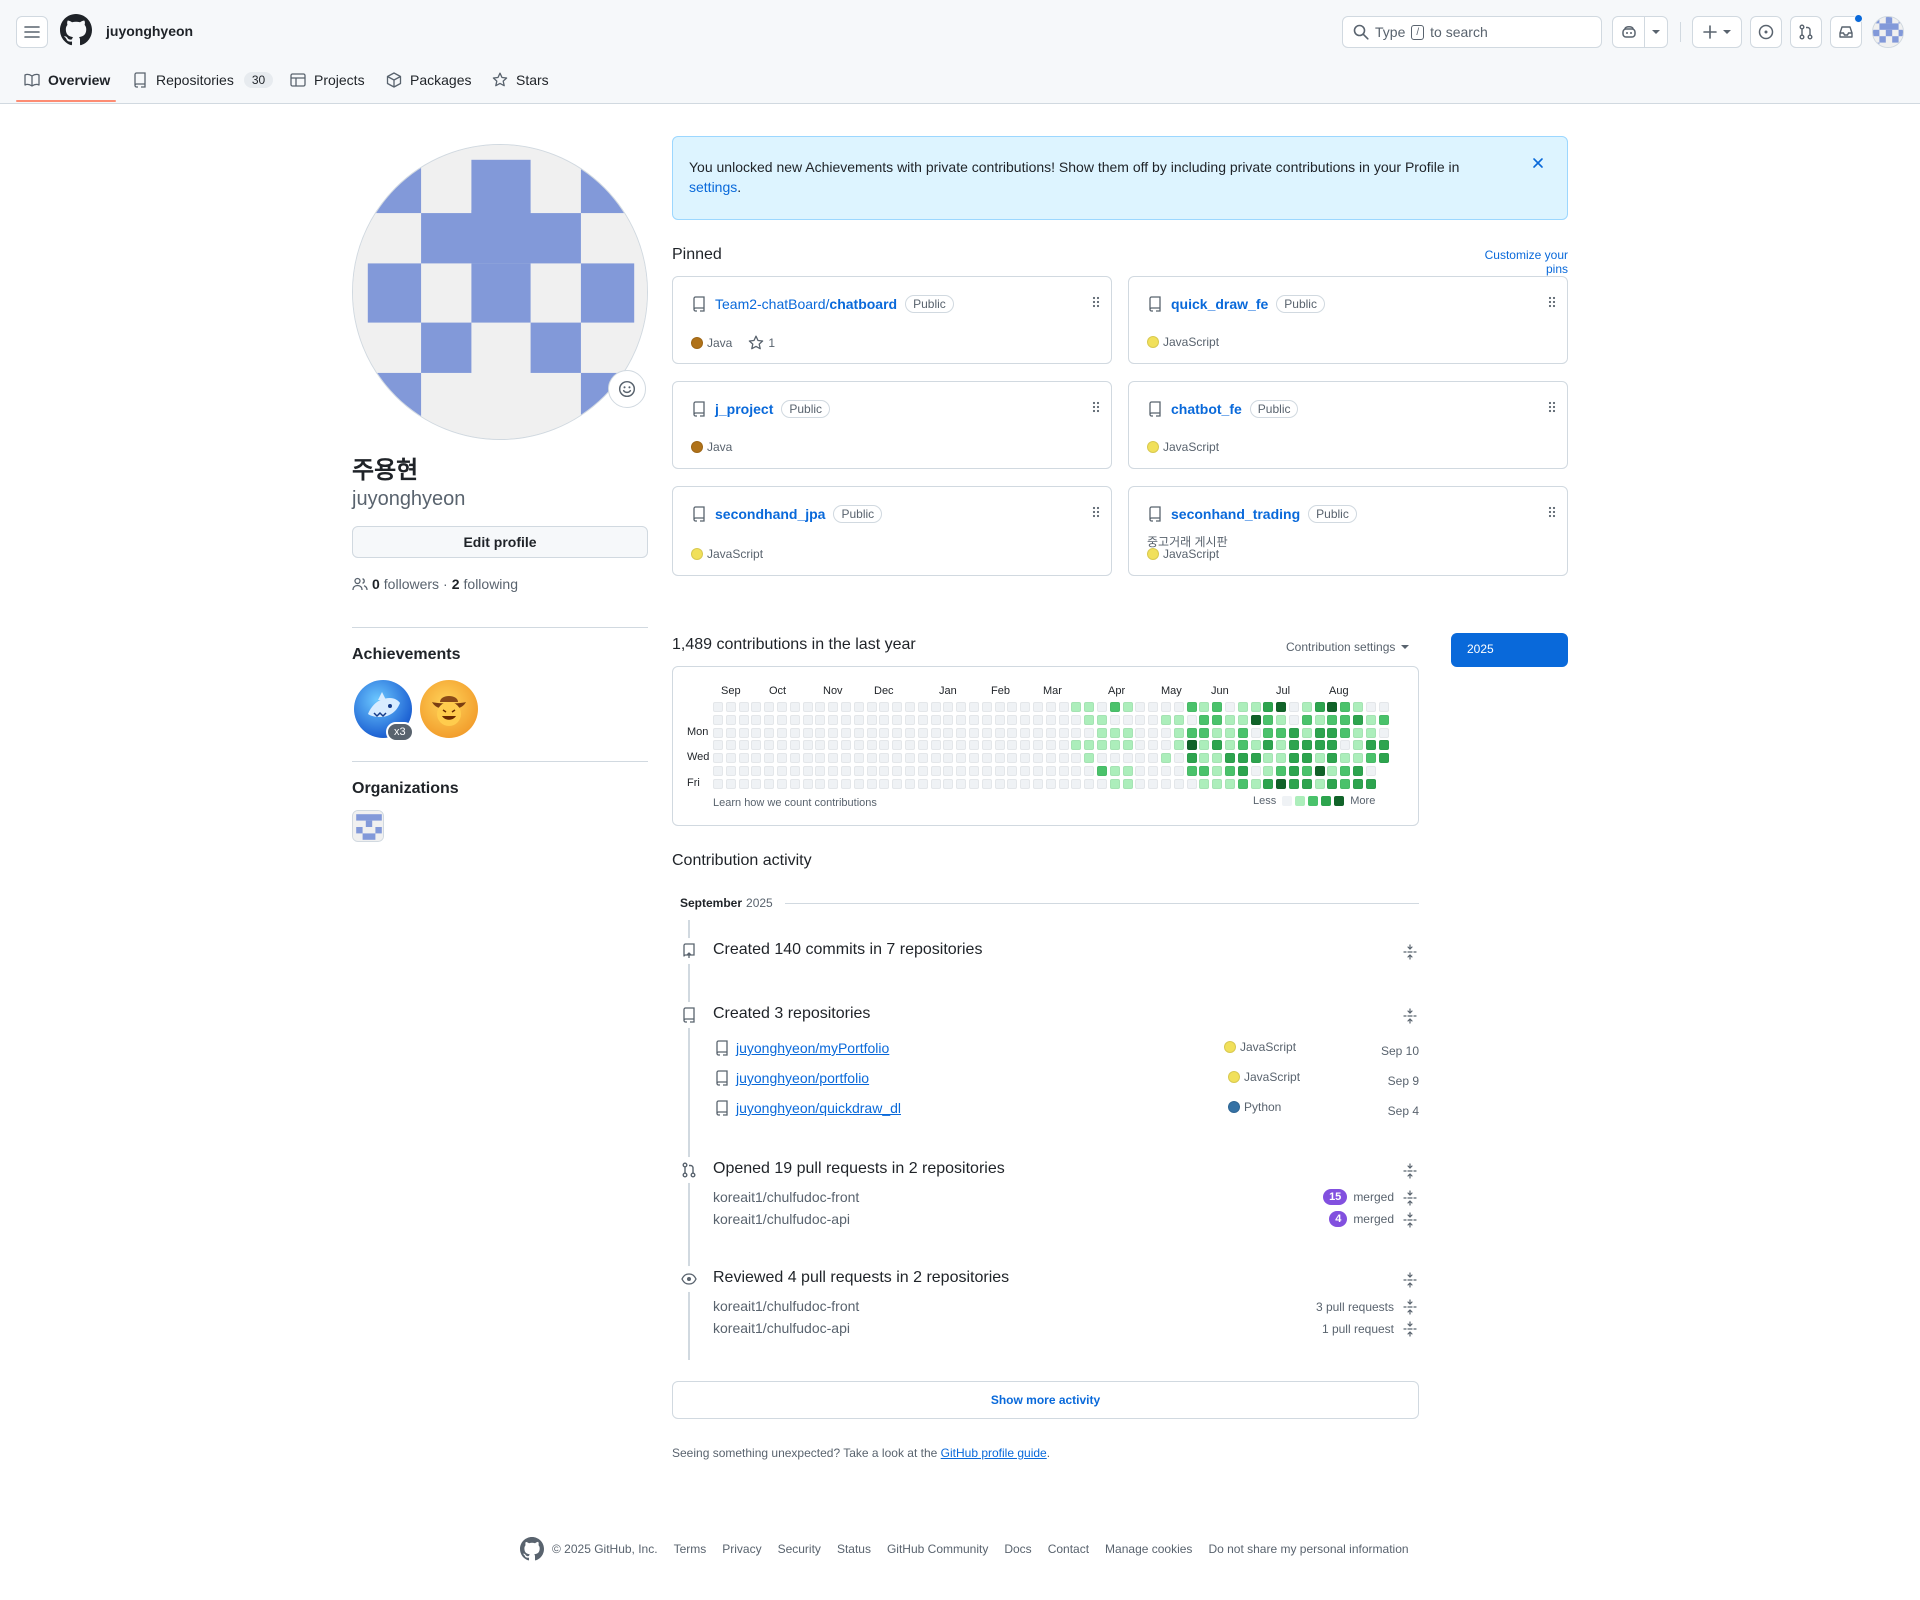 The width and height of the screenshot is (1920, 1600). What do you see at coordinates (741, 1549) in the screenshot?
I see `footer-link: Privacy` at bounding box center [741, 1549].